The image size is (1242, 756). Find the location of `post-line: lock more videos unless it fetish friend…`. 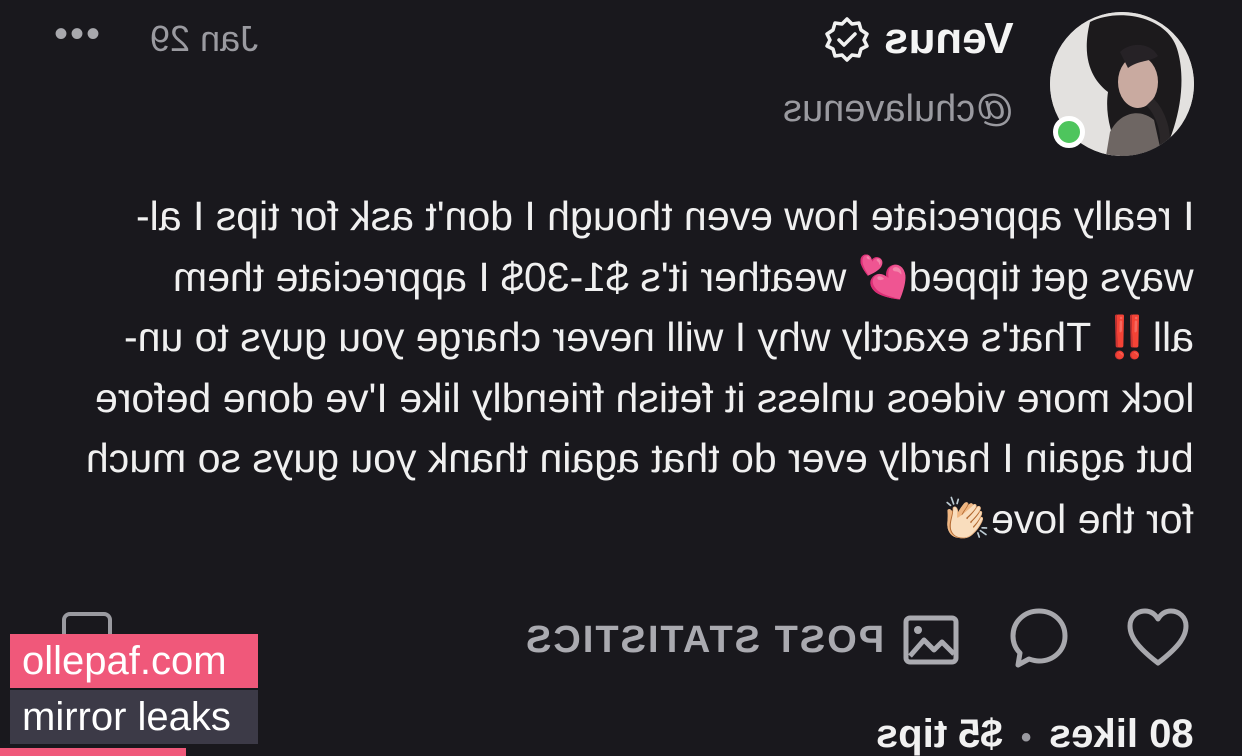

post-line: lock more videos unless it fetish friend… is located at coordinates (644, 397).